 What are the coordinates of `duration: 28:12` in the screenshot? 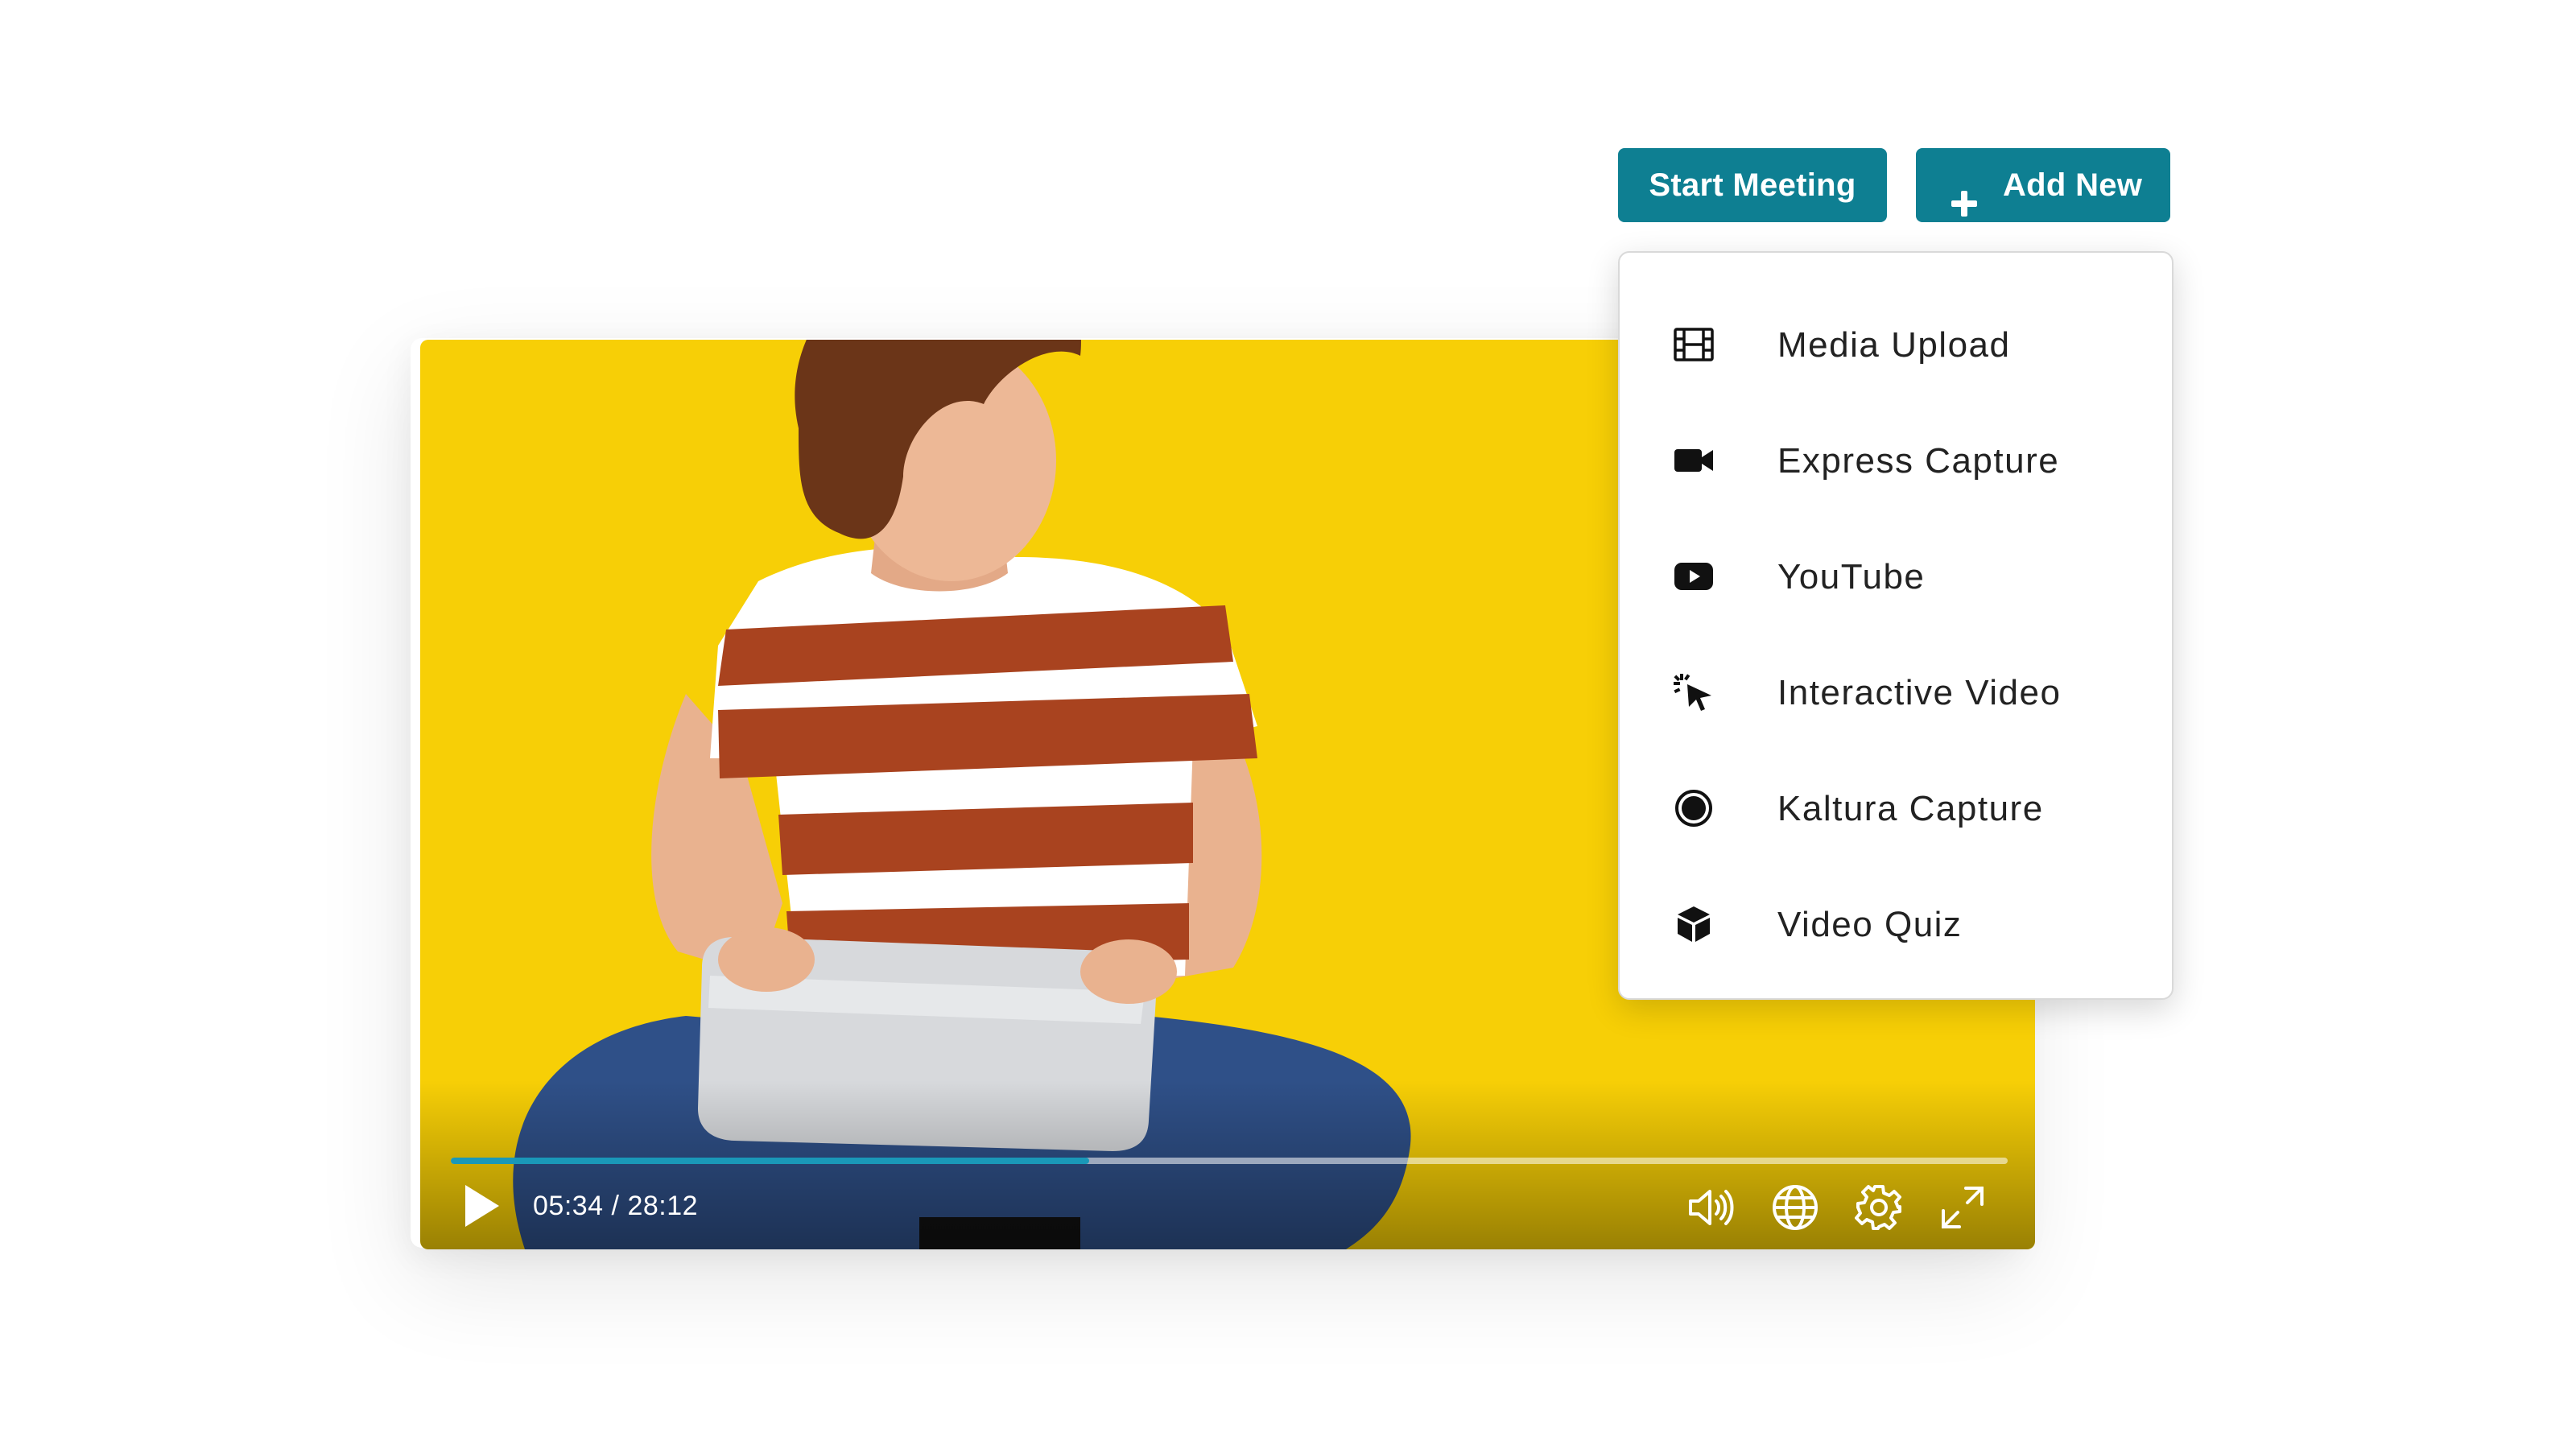 It's located at (663, 1206).